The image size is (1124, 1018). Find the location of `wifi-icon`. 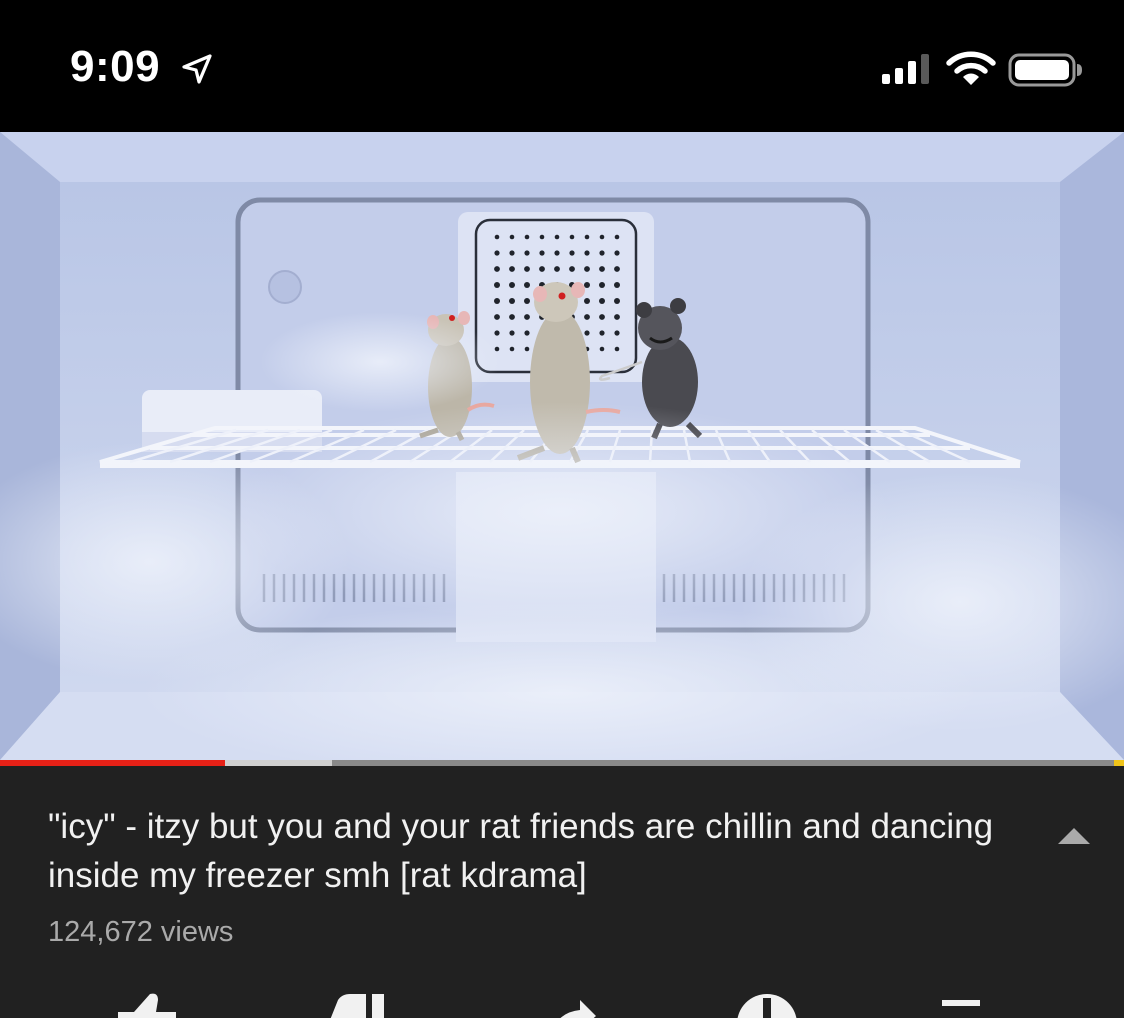

wifi-icon is located at coordinates (971, 68).